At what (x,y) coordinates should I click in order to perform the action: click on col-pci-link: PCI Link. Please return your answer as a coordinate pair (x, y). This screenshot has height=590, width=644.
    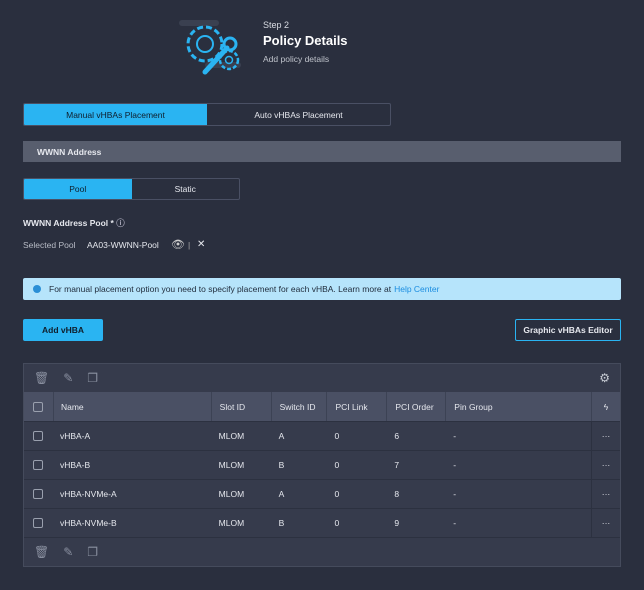
    Looking at the image, I should click on (356, 406).